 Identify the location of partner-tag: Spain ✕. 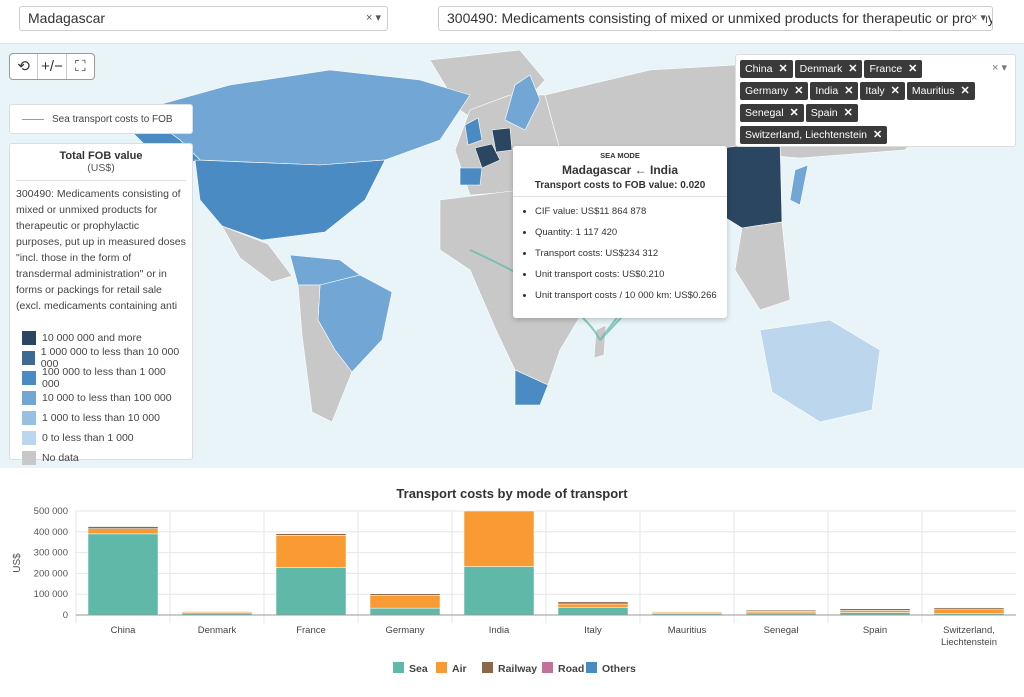
(831, 113).